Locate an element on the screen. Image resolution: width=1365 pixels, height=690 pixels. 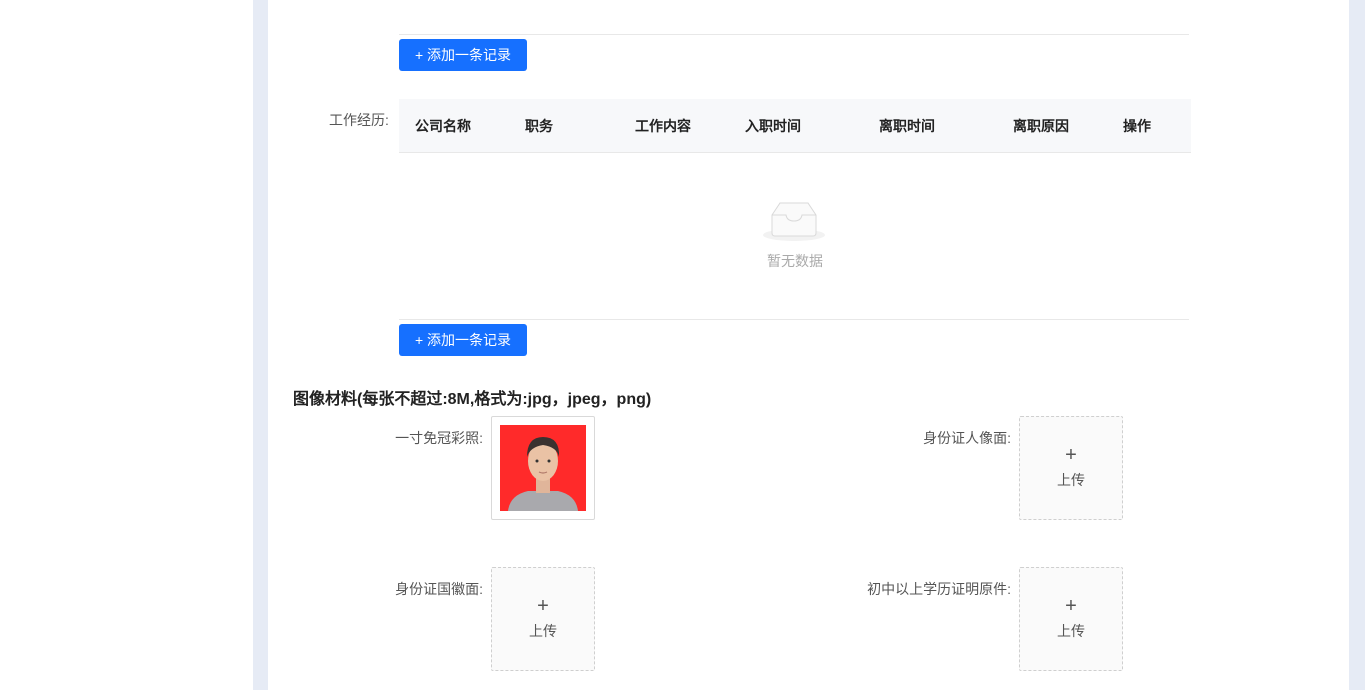
education-cert-label: 初中以上学历证明原件: is located at coordinates (939, 589).